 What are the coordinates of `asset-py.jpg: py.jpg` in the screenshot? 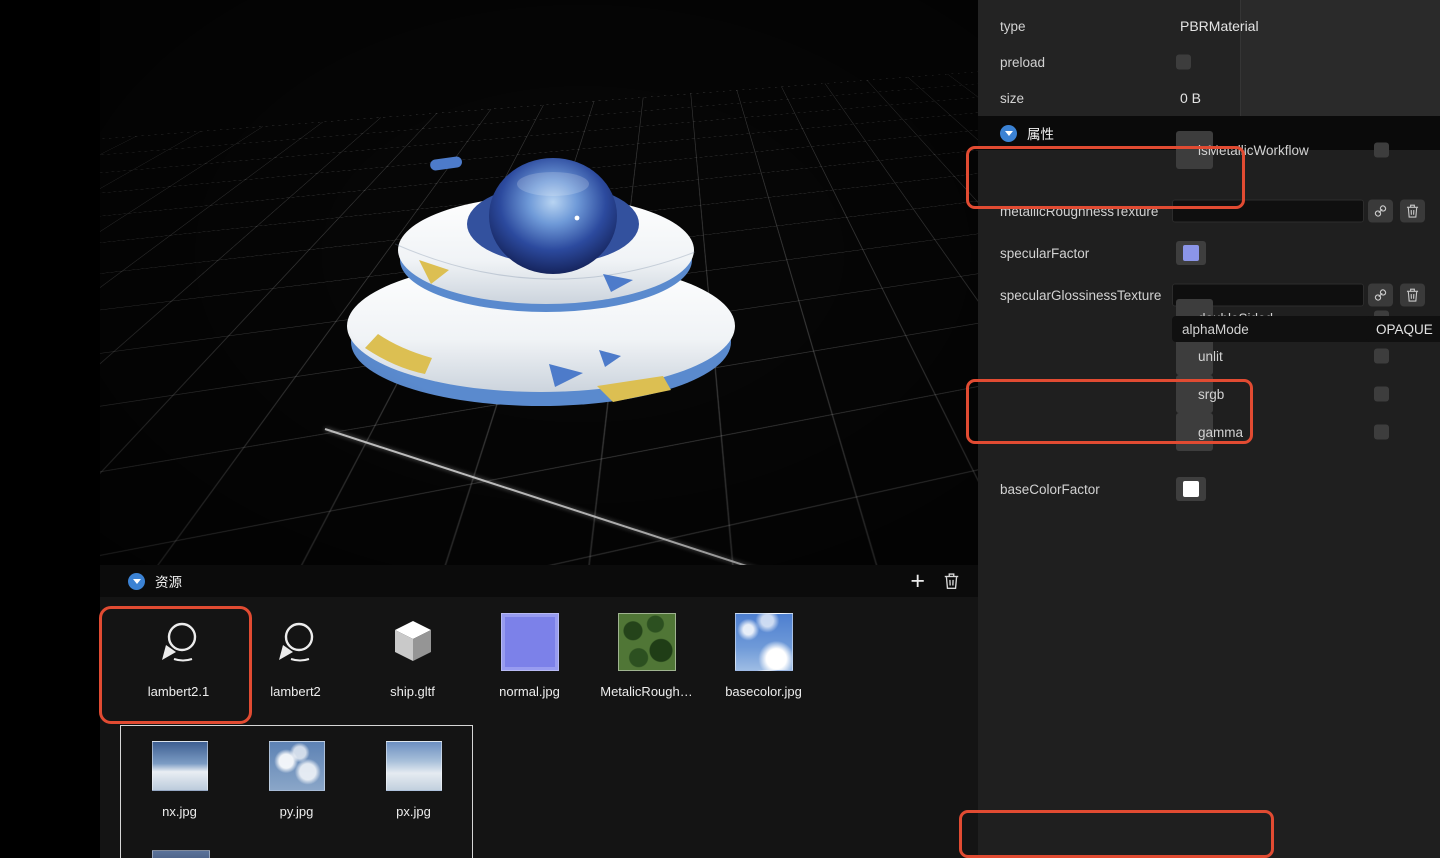 It's located at (296, 772).